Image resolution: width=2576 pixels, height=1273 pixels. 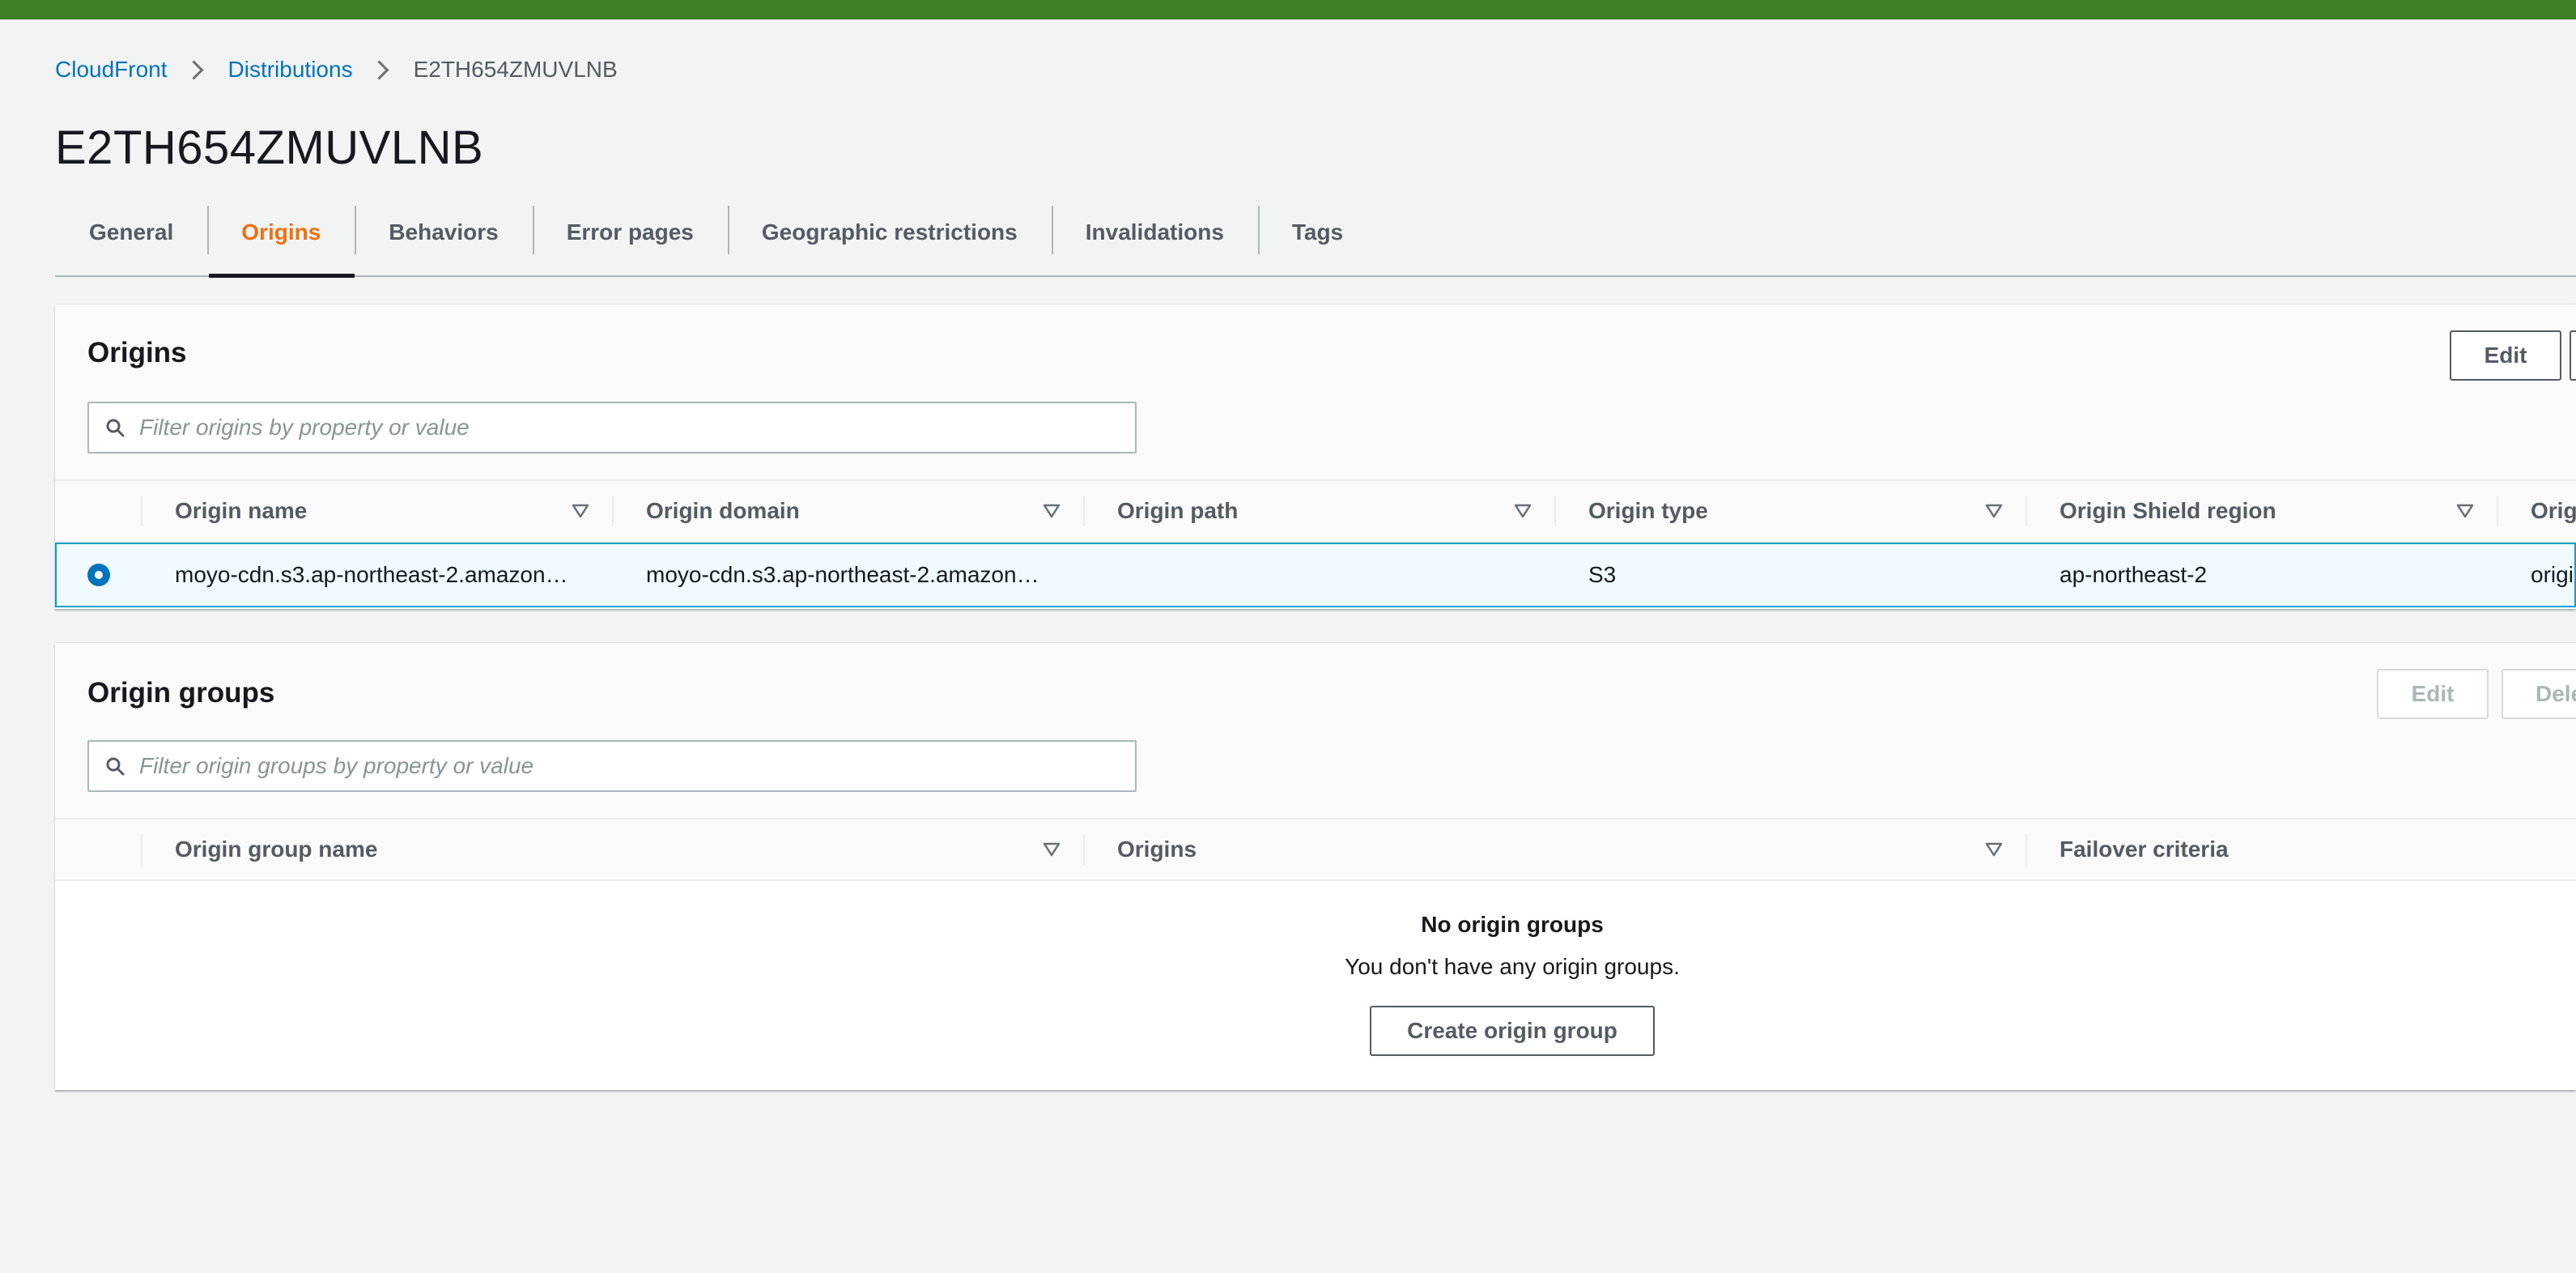 What do you see at coordinates (1317, 232) in the screenshot?
I see `tab-label: Tags` at bounding box center [1317, 232].